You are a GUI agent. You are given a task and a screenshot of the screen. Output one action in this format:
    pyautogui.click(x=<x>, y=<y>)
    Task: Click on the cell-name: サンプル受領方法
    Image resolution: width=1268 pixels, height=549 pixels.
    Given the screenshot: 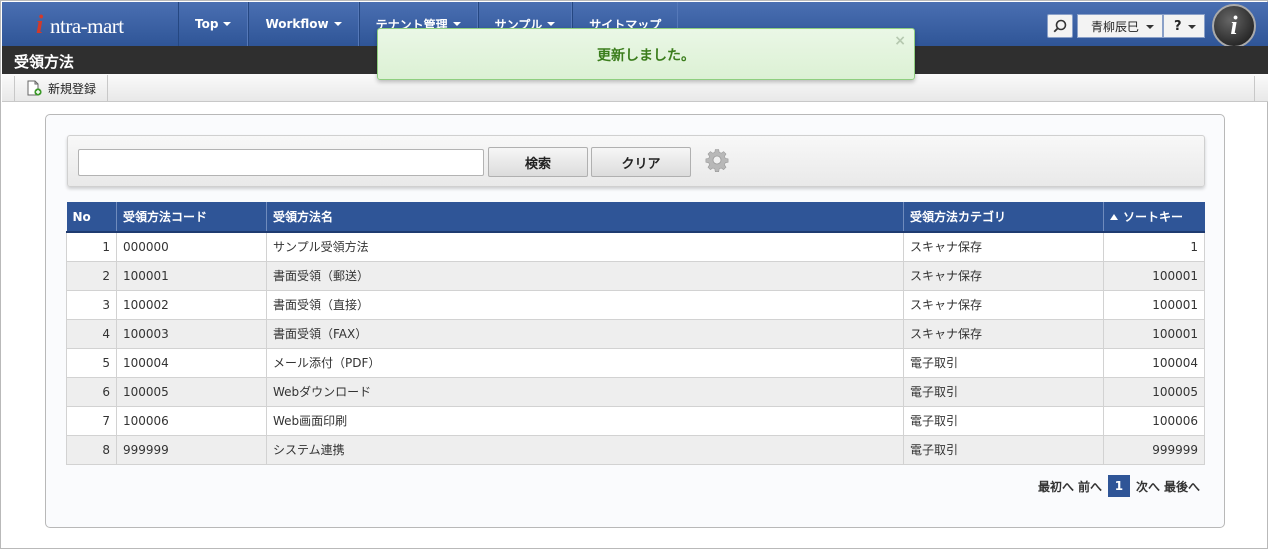 What is the action you would take?
    pyautogui.click(x=585, y=246)
    